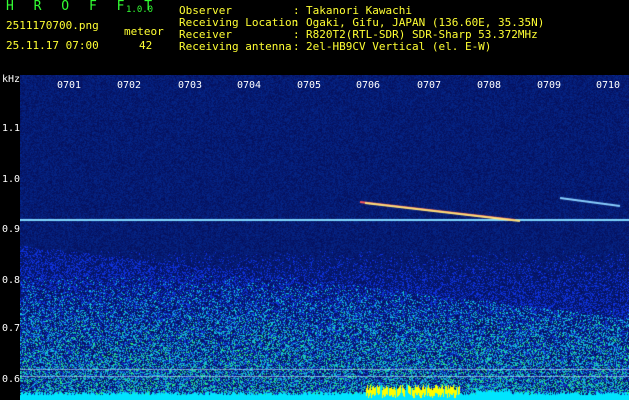 The height and width of the screenshot is (400, 629). I want to click on y-tick-label: 0.6, so click(11, 379).